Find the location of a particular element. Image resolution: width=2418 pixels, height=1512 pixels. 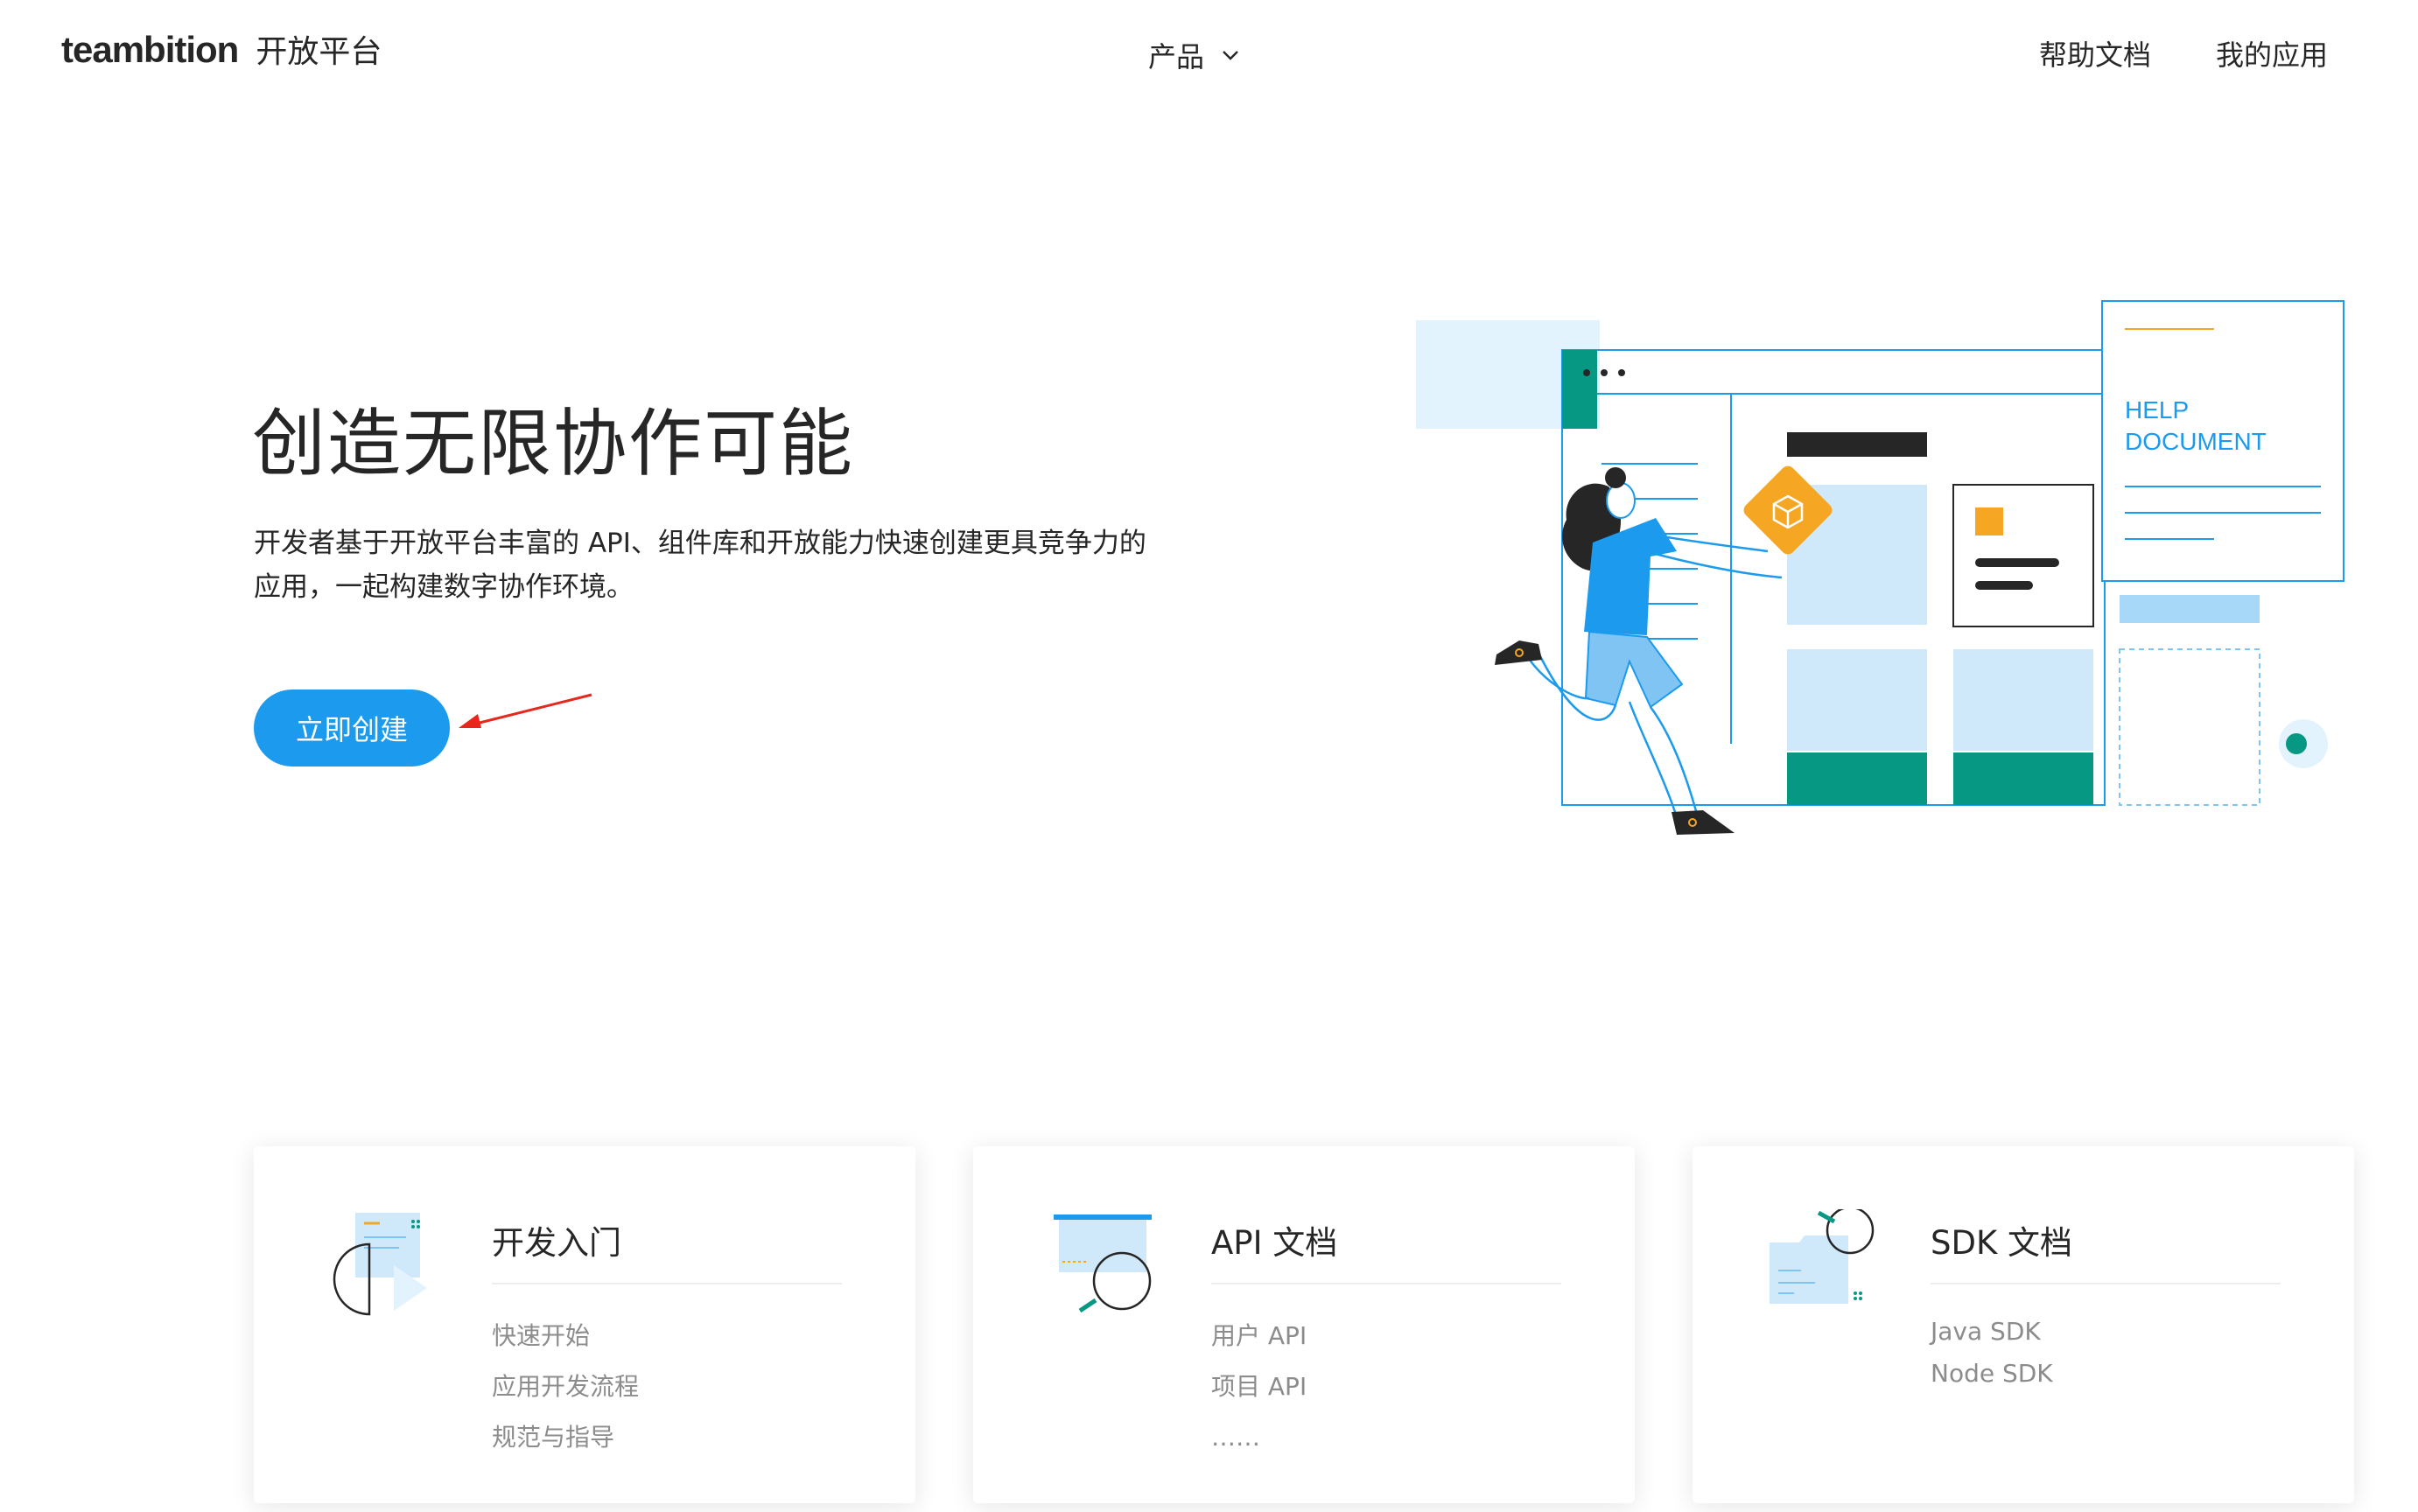

illustration-document-text: DOCUMENT is located at coordinates (2196, 441).